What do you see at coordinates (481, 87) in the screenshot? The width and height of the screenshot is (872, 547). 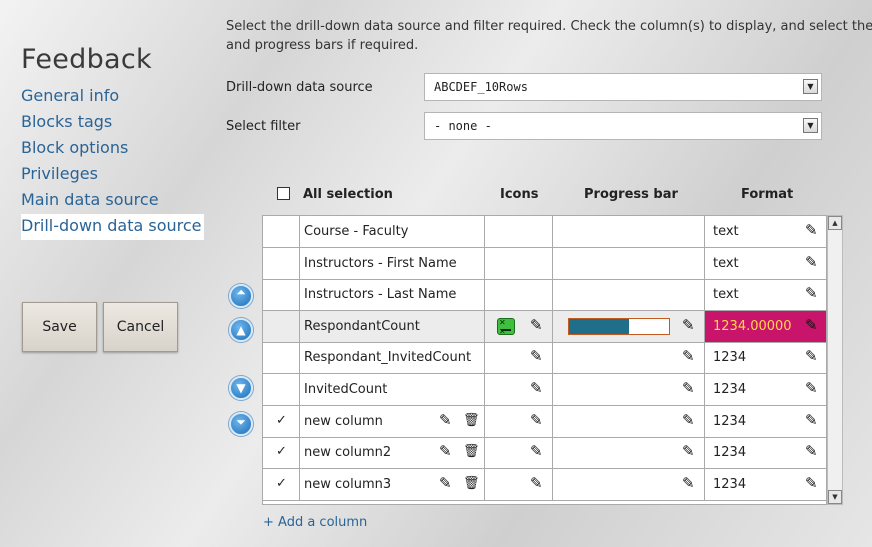 I see `source-select-value: ABCDEF_10Rows` at bounding box center [481, 87].